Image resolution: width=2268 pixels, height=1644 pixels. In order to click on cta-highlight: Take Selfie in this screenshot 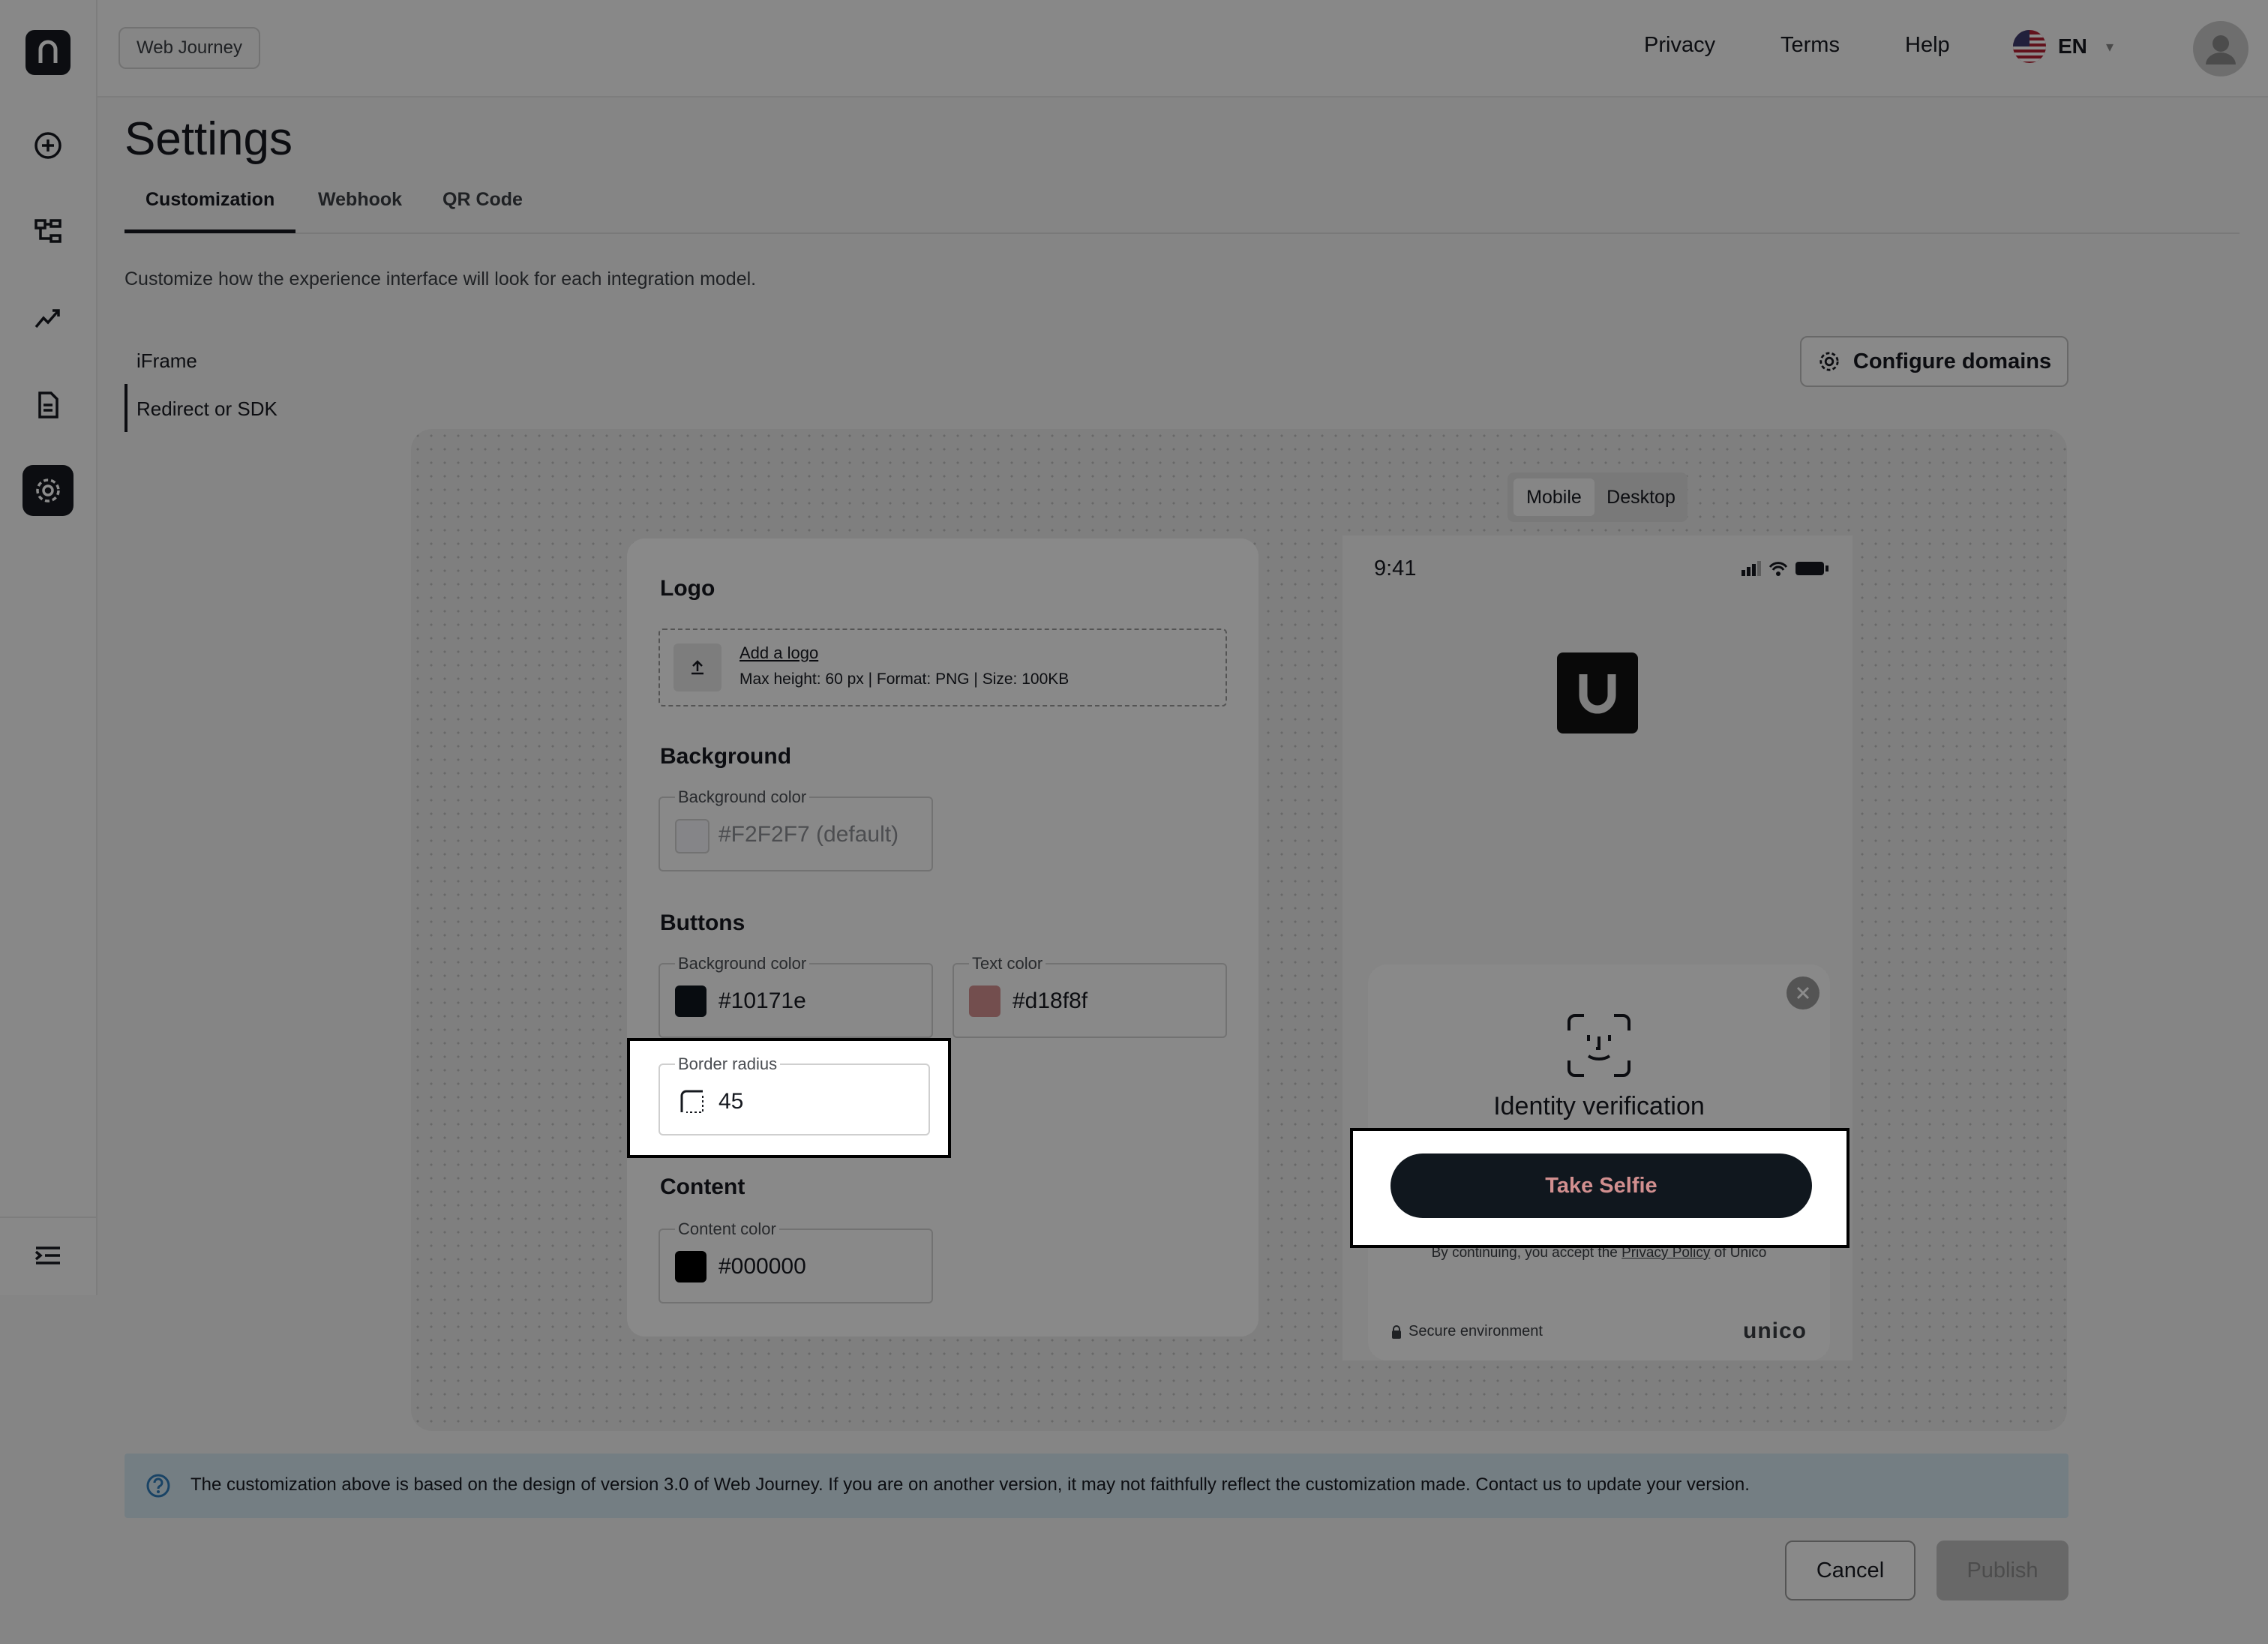, I will do `click(1600, 1188)`.